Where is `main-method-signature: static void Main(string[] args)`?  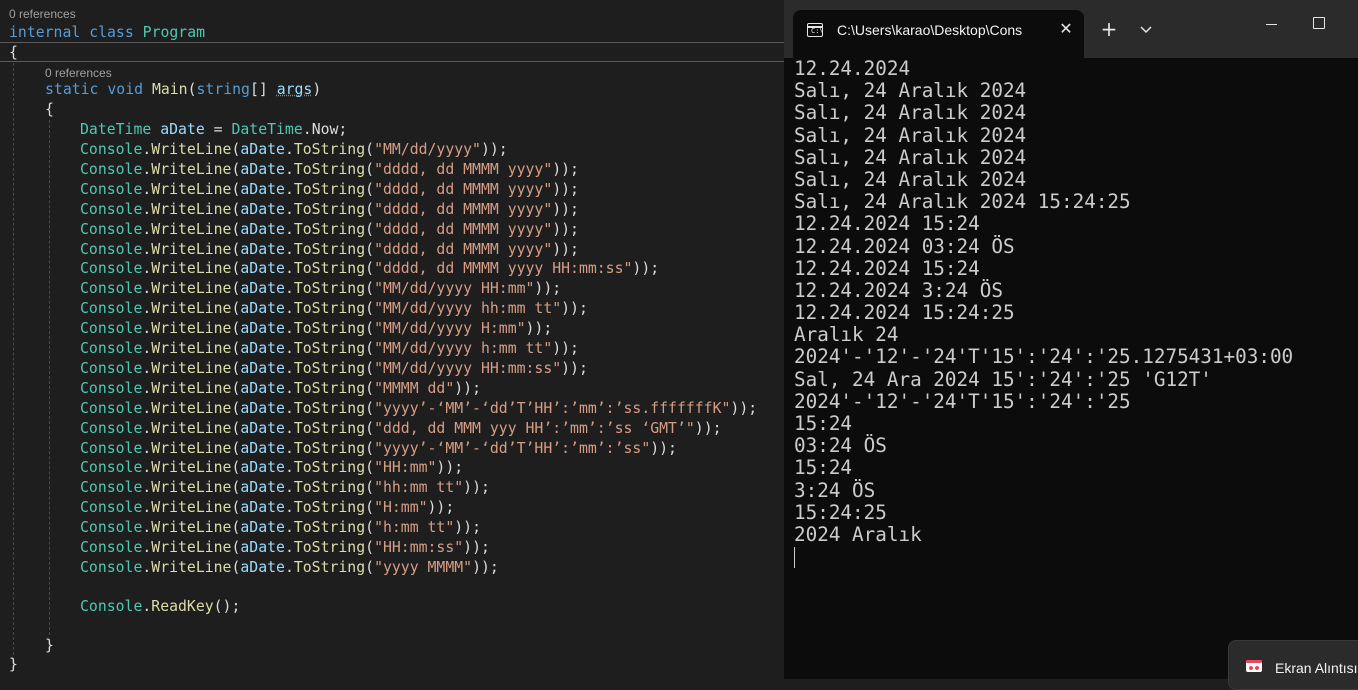
main-method-signature: static void Main(string[] args) is located at coordinates (183, 90).